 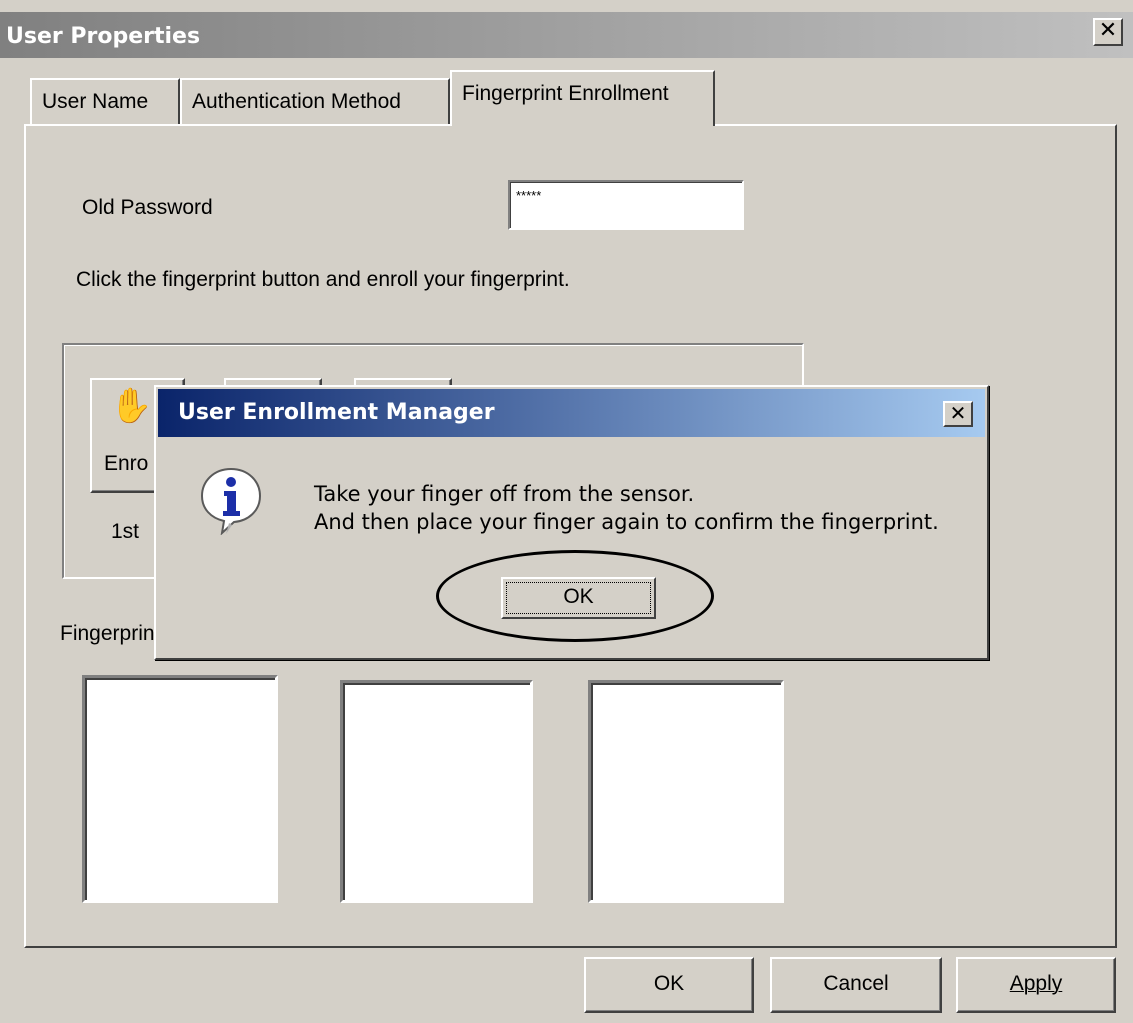 I want to click on dialog-message-line1: Take your finger off from the sensor., so click(x=504, y=494).